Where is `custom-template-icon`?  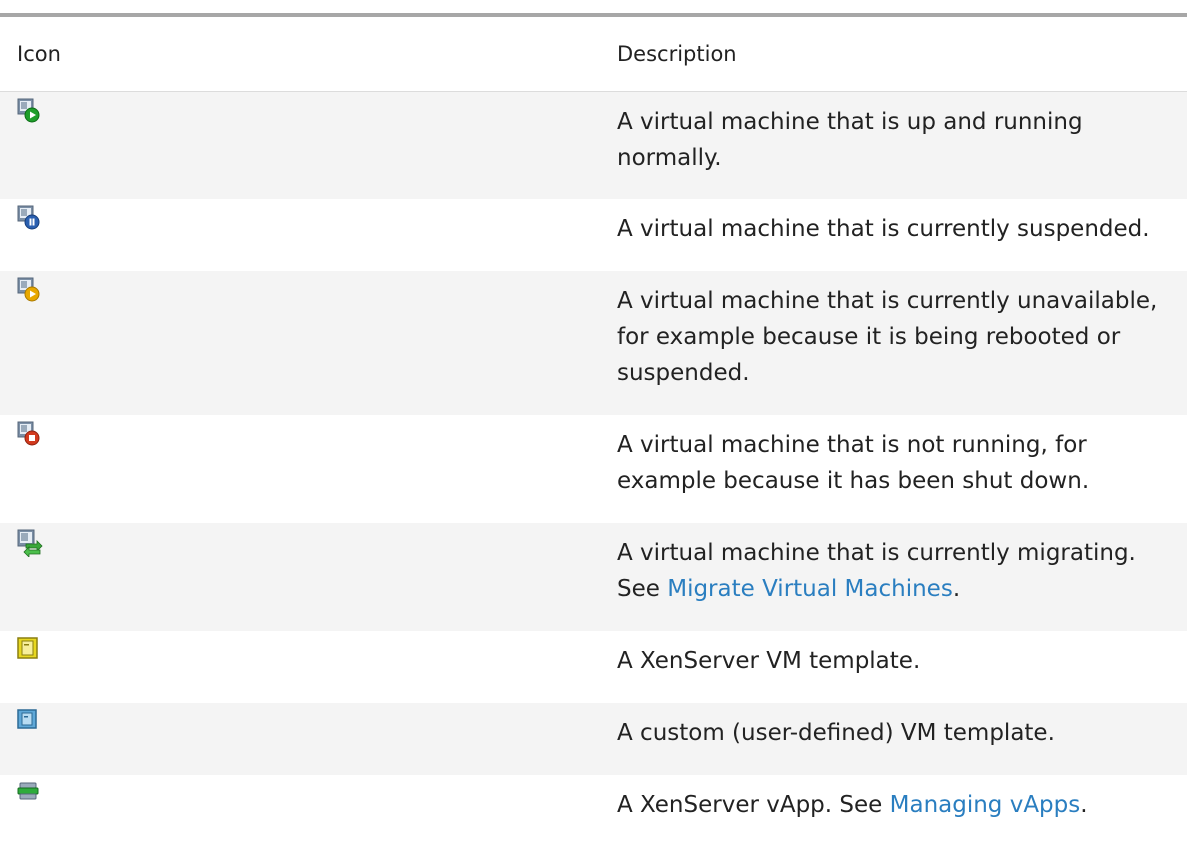 custom-template-icon is located at coordinates (317, 721).